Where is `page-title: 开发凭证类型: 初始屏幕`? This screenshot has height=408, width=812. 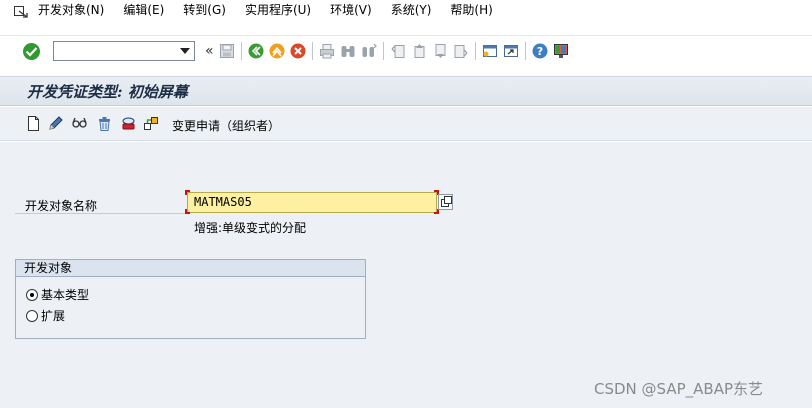 page-title: 开发凭证类型: 初始屏幕 is located at coordinates (107, 92).